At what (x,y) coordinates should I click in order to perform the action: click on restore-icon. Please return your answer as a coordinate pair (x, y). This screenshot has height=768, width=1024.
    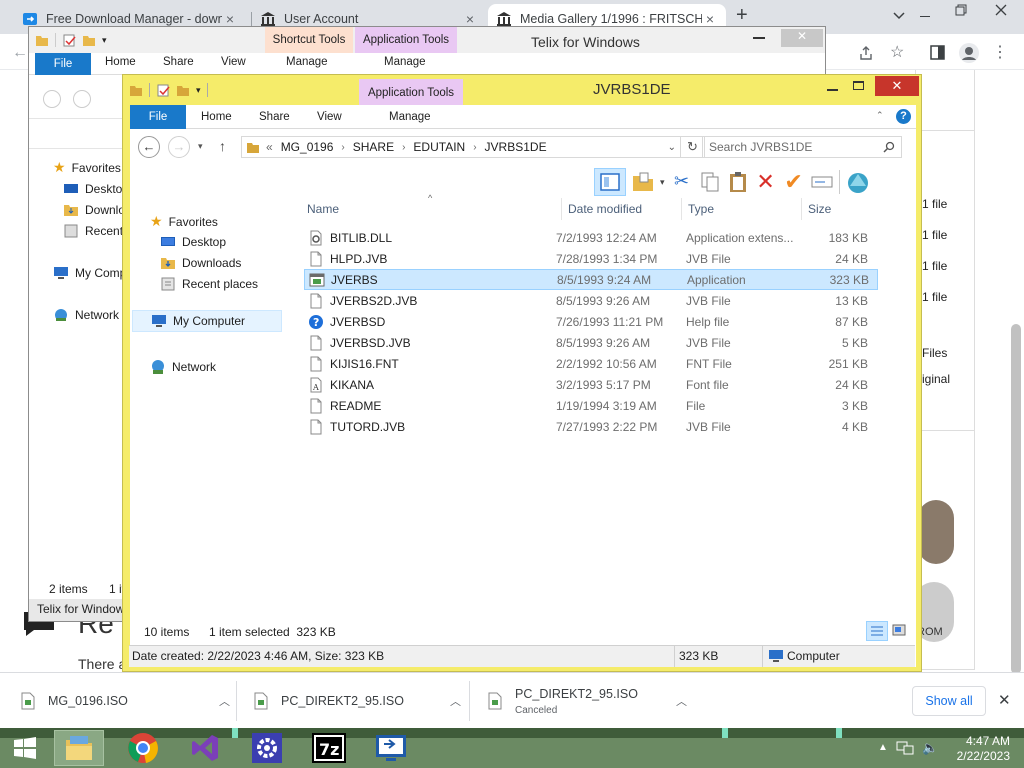
    Looking at the image, I should click on (961, 10).